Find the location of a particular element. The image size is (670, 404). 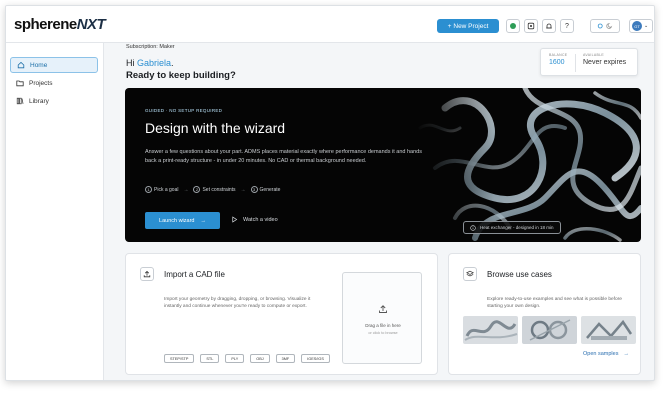

watch-video-link: Watch a video is located at coordinates (254, 219).